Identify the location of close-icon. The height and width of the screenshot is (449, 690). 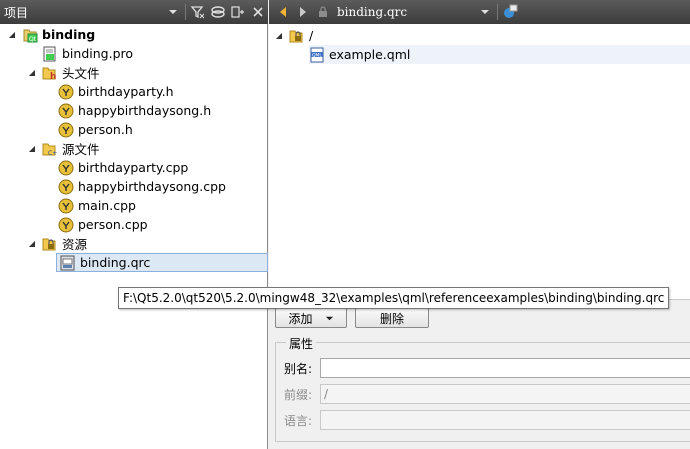
(258, 12).